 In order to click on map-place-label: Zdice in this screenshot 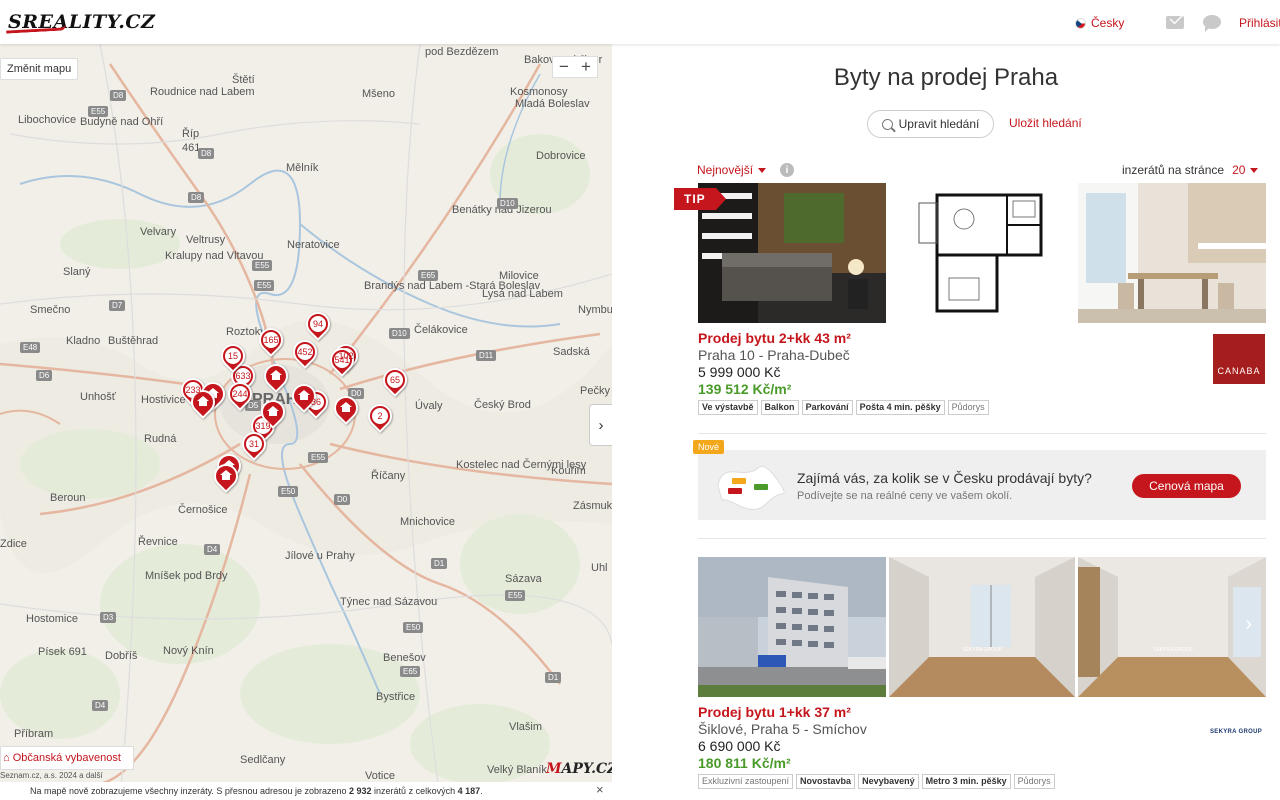, I will do `click(13, 544)`.